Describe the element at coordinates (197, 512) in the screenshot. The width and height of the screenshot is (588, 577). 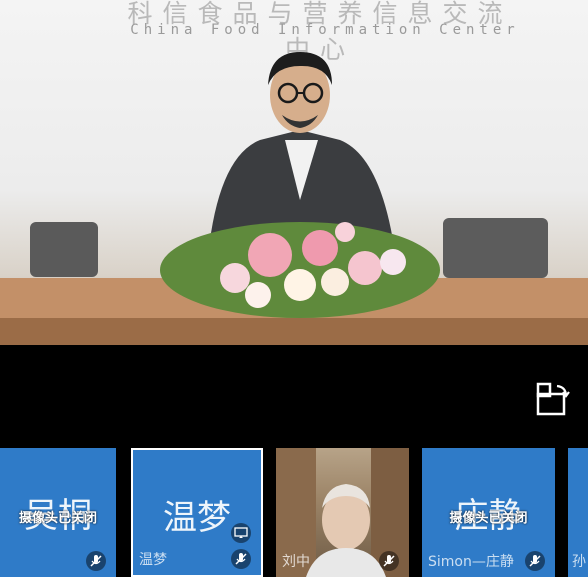
I see `participant-tile-selected: 温梦 温梦` at that location.